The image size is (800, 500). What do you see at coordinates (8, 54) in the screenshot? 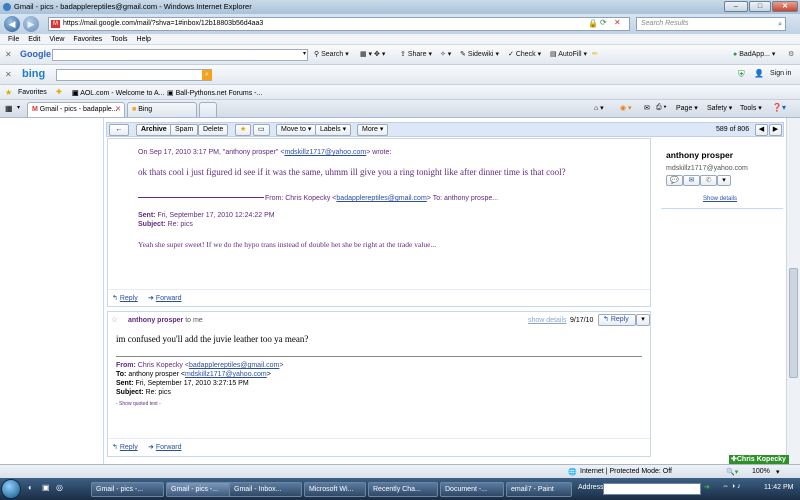
I see `close-toolbar-icon: ✕` at bounding box center [8, 54].